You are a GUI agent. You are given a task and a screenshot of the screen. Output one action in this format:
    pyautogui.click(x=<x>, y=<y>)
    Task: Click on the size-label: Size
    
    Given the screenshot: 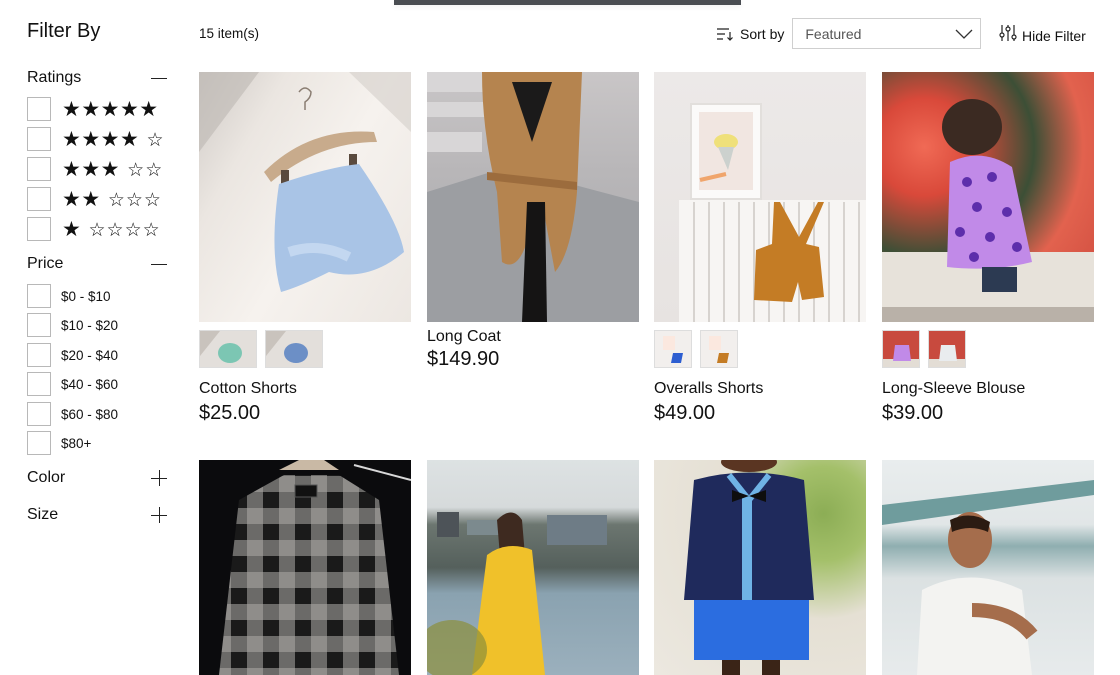 What is the action you would take?
    pyautogui.click(x=43, y=514)
    